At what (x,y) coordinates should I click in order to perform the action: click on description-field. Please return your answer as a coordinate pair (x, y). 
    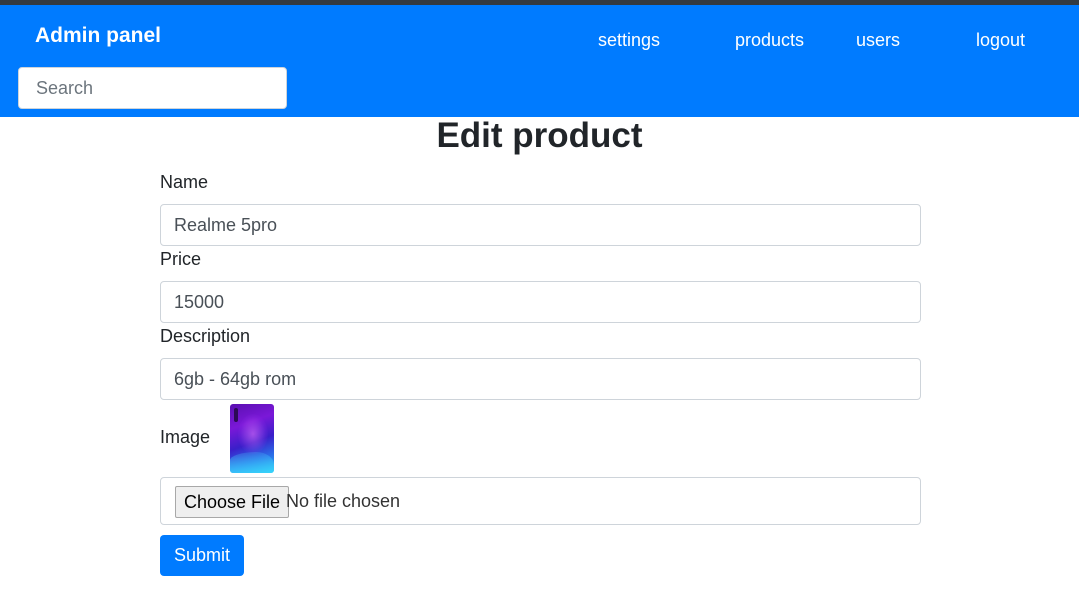
    Looking at the image, I should click on (540, 379).